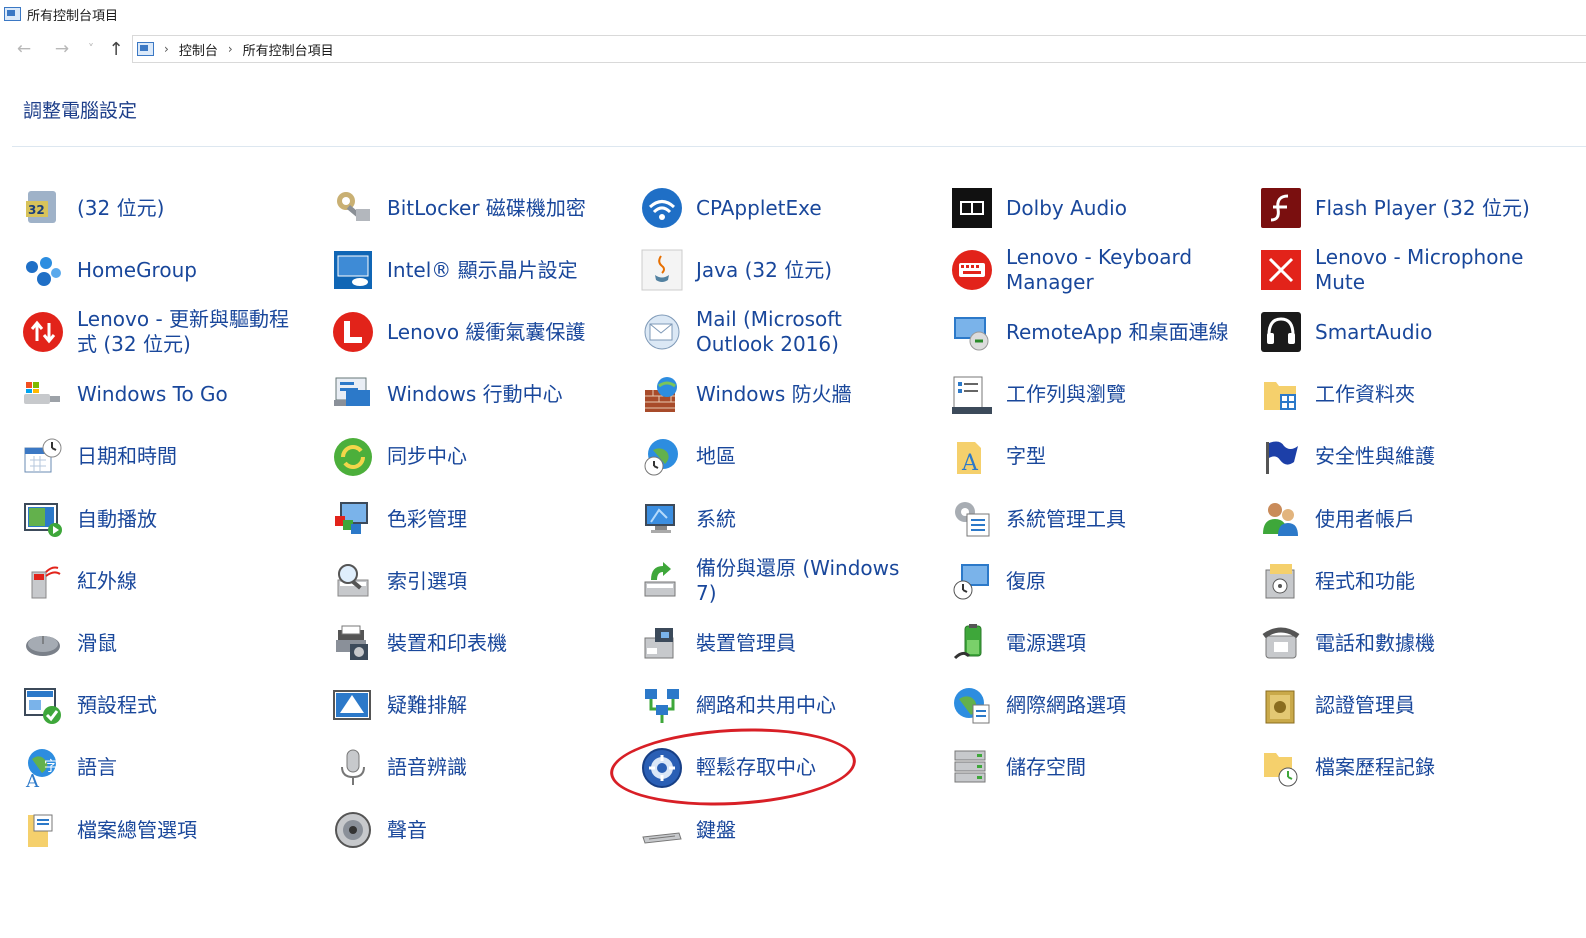  Describe the element at coordinates (24, 49) in the screenshot. I see `back-button: ←` at that location.